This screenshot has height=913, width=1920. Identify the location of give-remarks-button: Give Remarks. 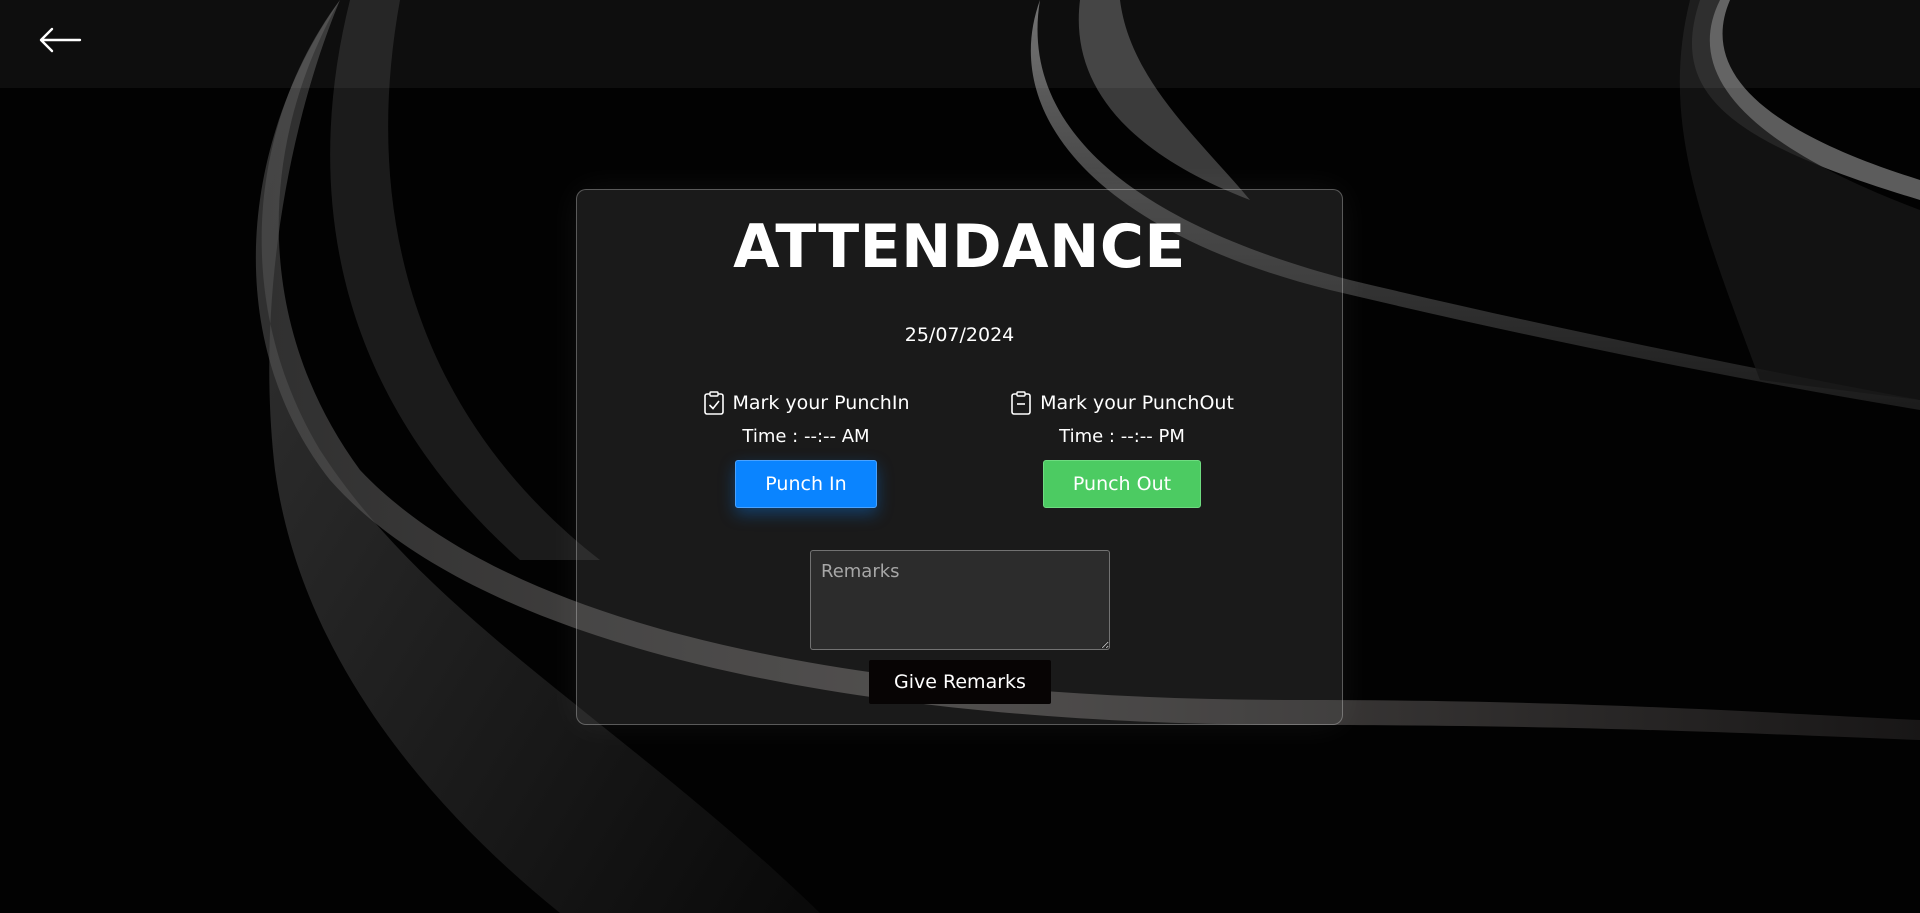
(960, 682).